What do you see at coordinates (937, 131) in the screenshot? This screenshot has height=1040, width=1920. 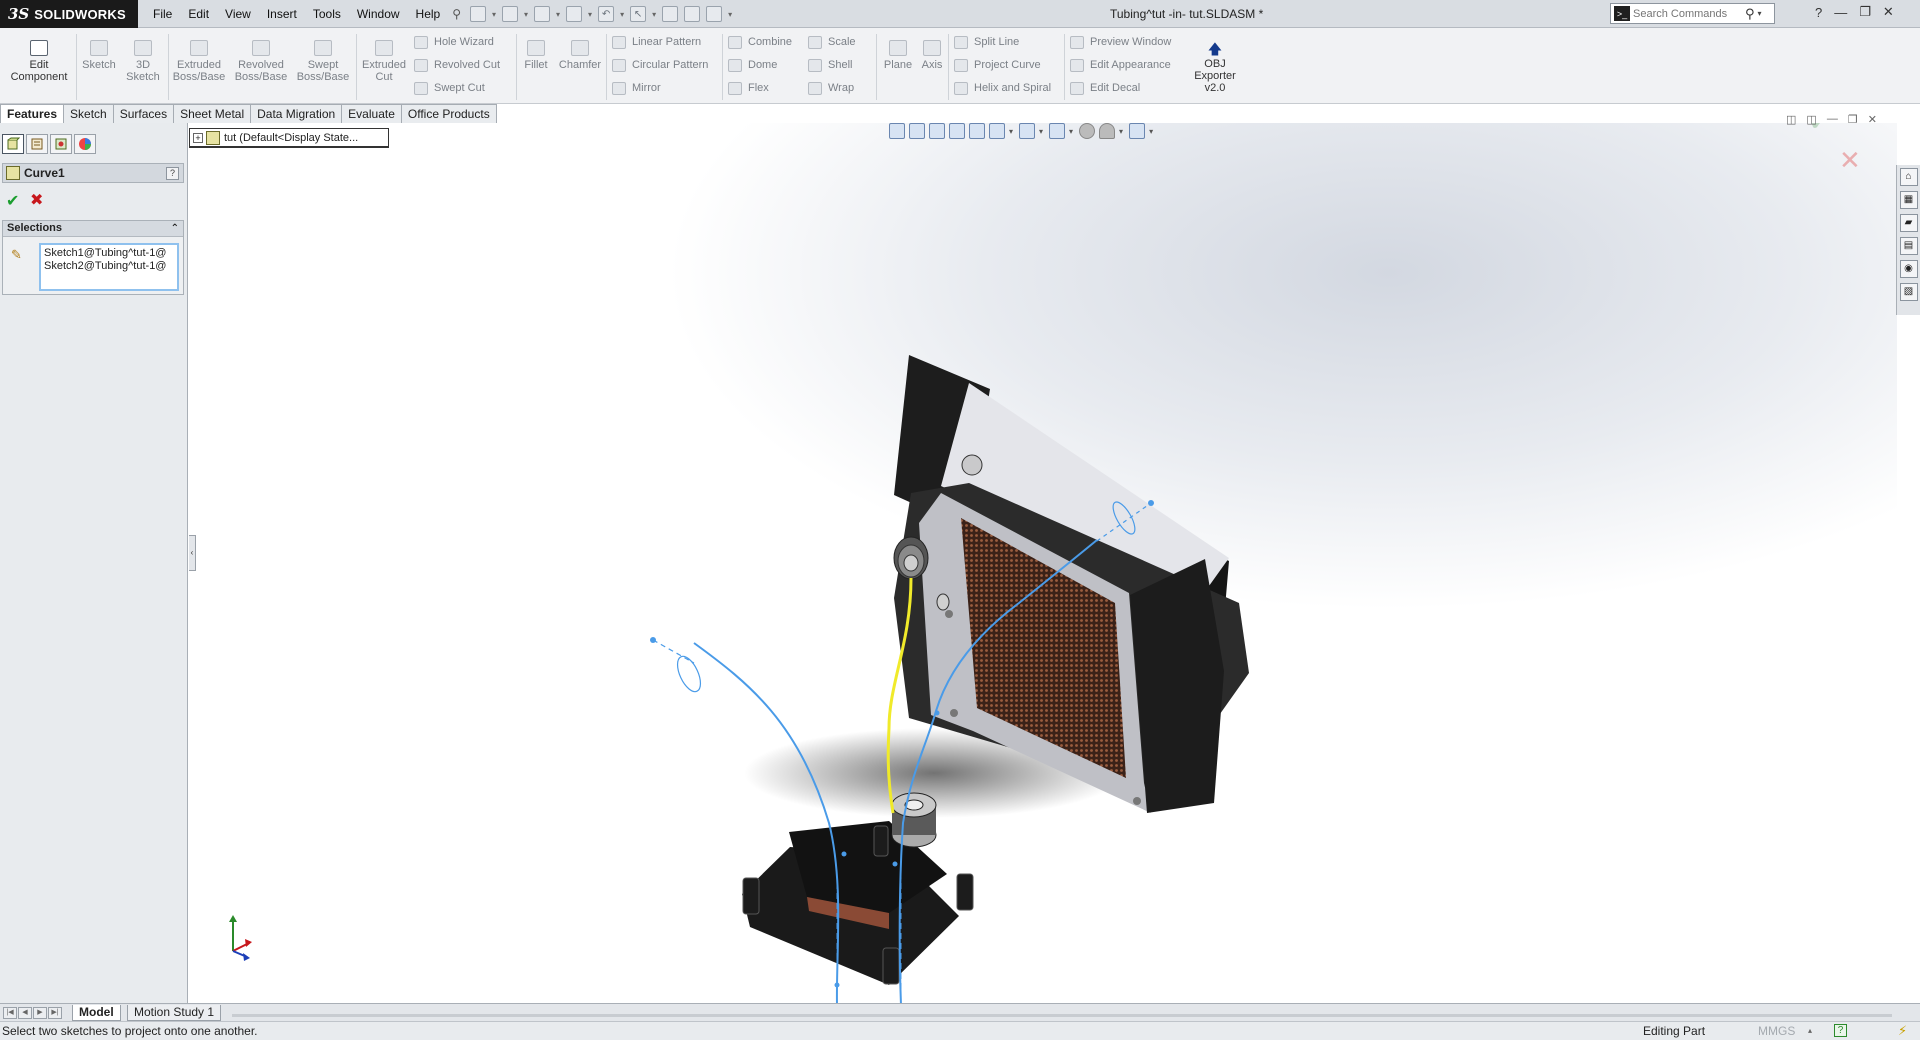 I see `zoom-to-area-icon` at bounding box center [937, 131].